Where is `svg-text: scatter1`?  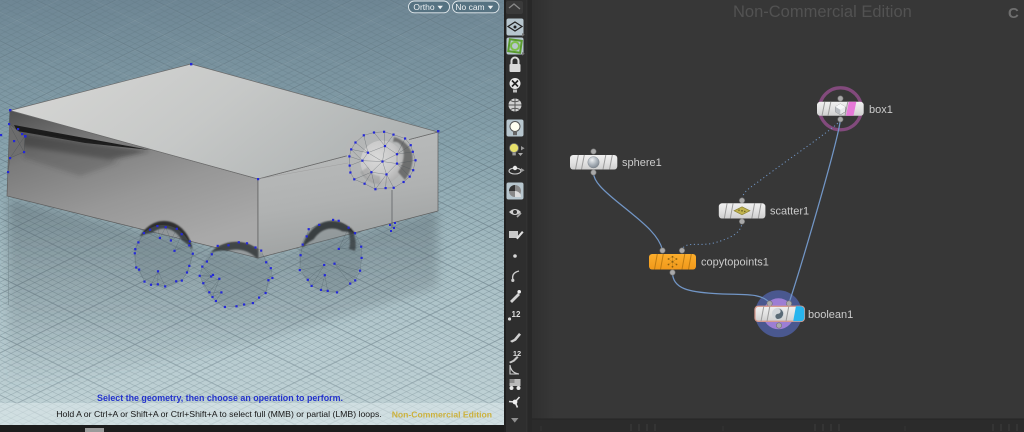 svg-text: scatter1 is located at coordinates (789, 212).